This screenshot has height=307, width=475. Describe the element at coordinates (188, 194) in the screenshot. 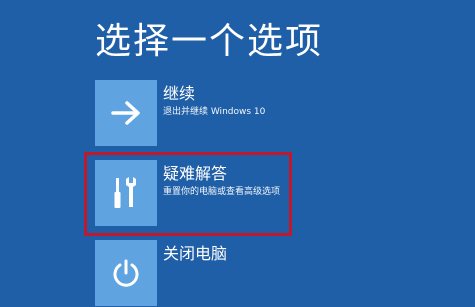

I see `highlight-box` at that location.